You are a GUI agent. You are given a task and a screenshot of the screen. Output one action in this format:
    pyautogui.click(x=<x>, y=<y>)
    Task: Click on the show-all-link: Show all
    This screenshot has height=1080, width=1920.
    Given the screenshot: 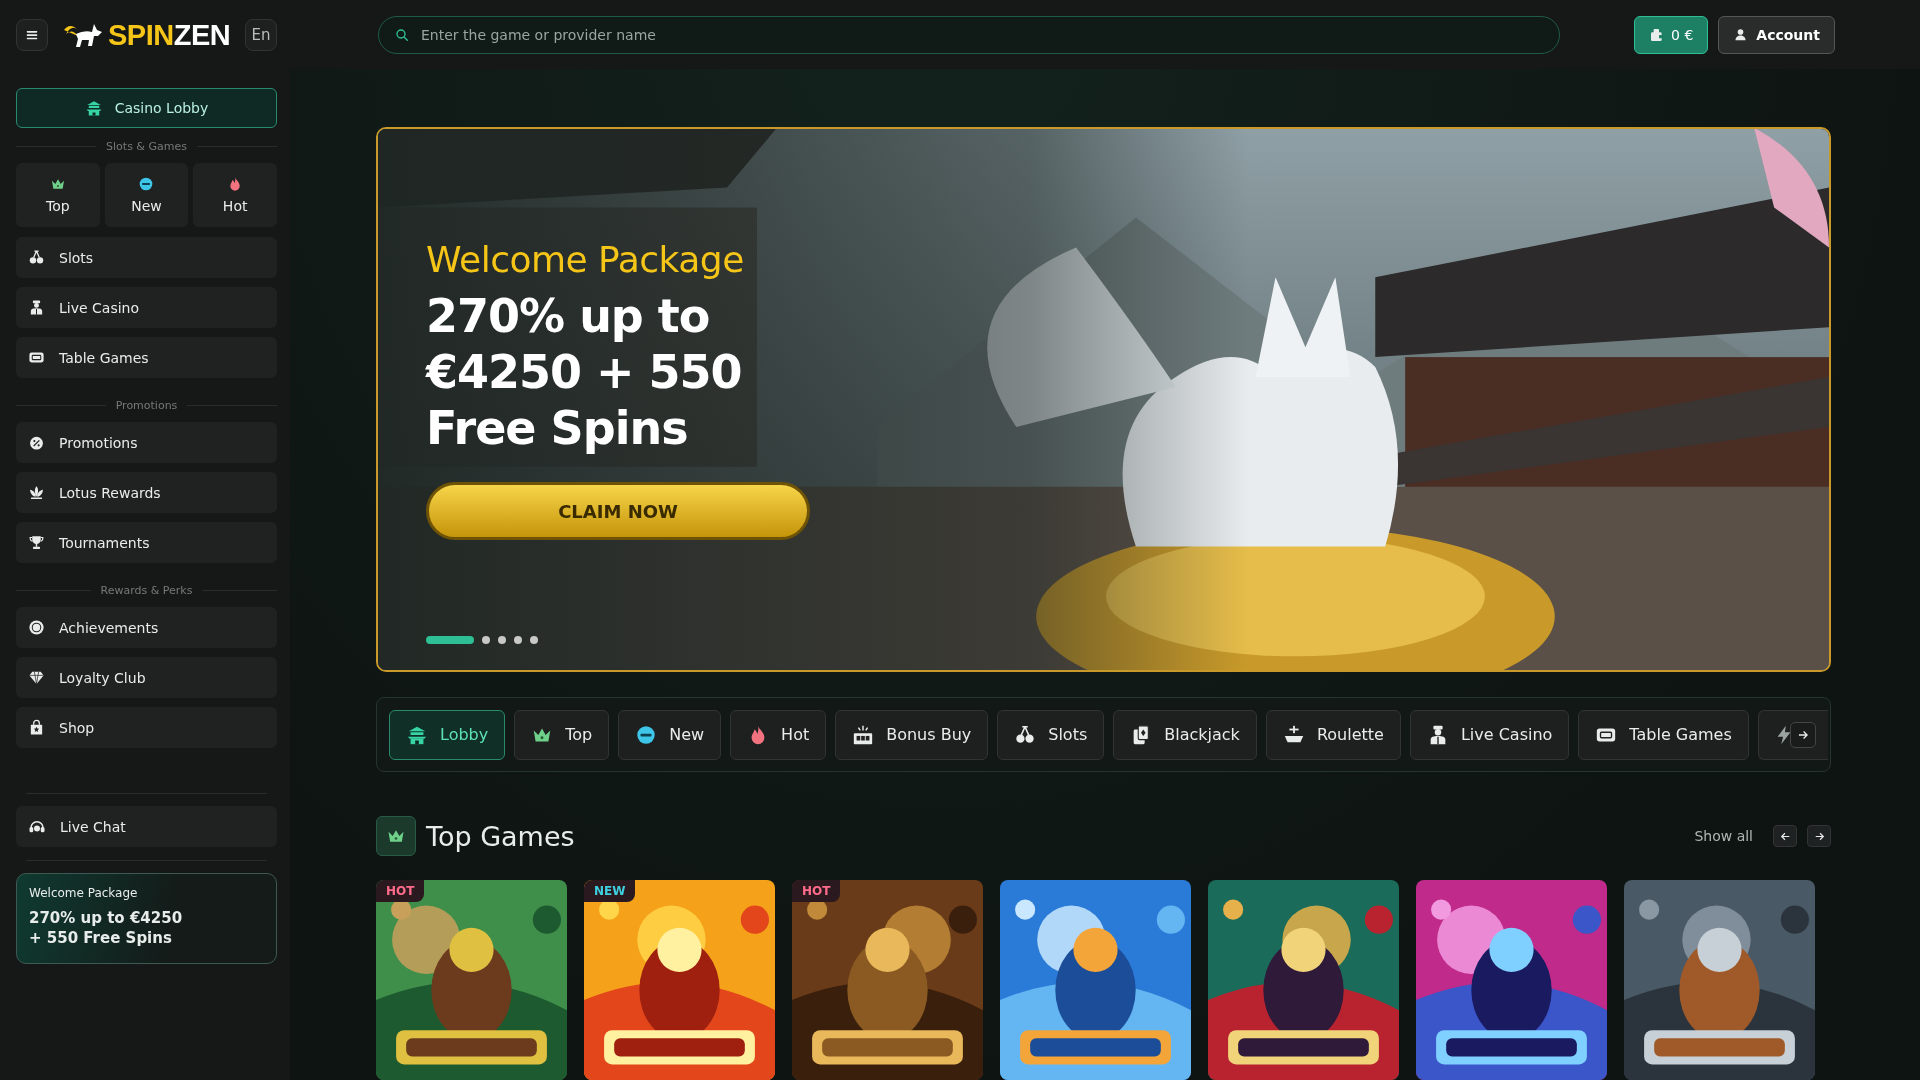 What is the action you would take?
    pyautogui.click(x=1723, y=836)
    